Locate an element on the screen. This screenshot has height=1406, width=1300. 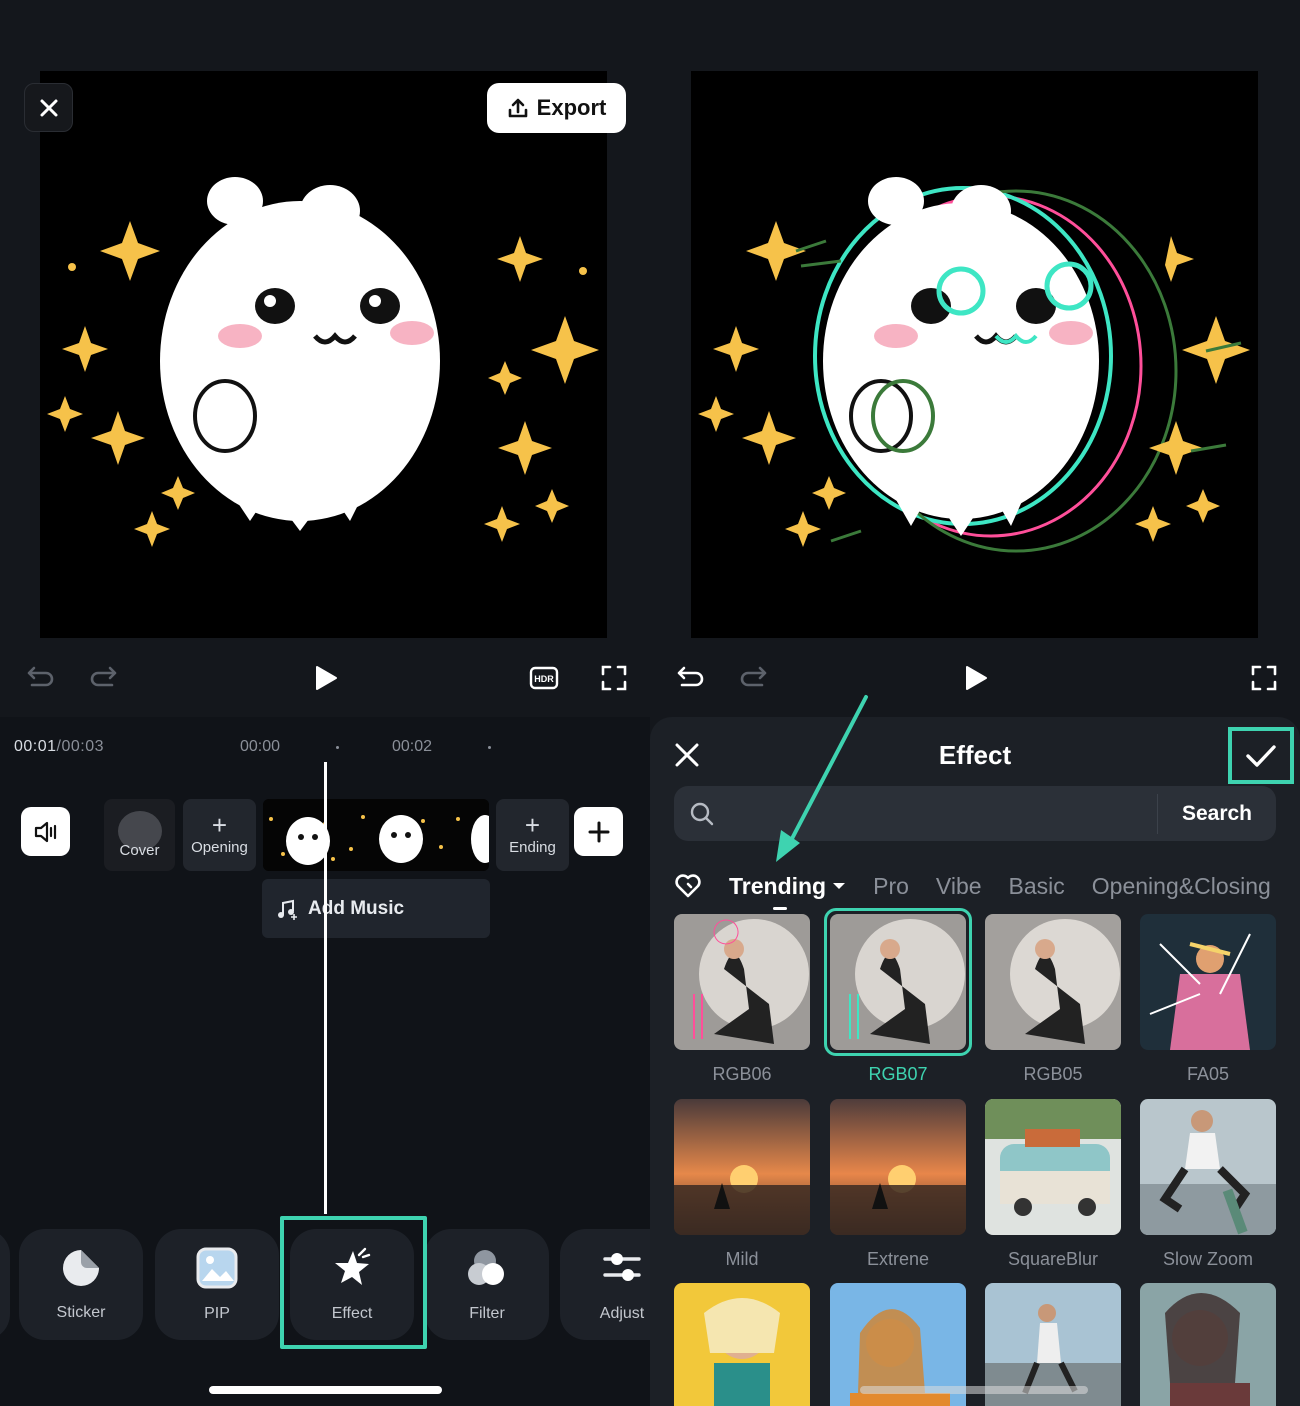
add-music-track: Add Music is located at coordinates (376, 908).